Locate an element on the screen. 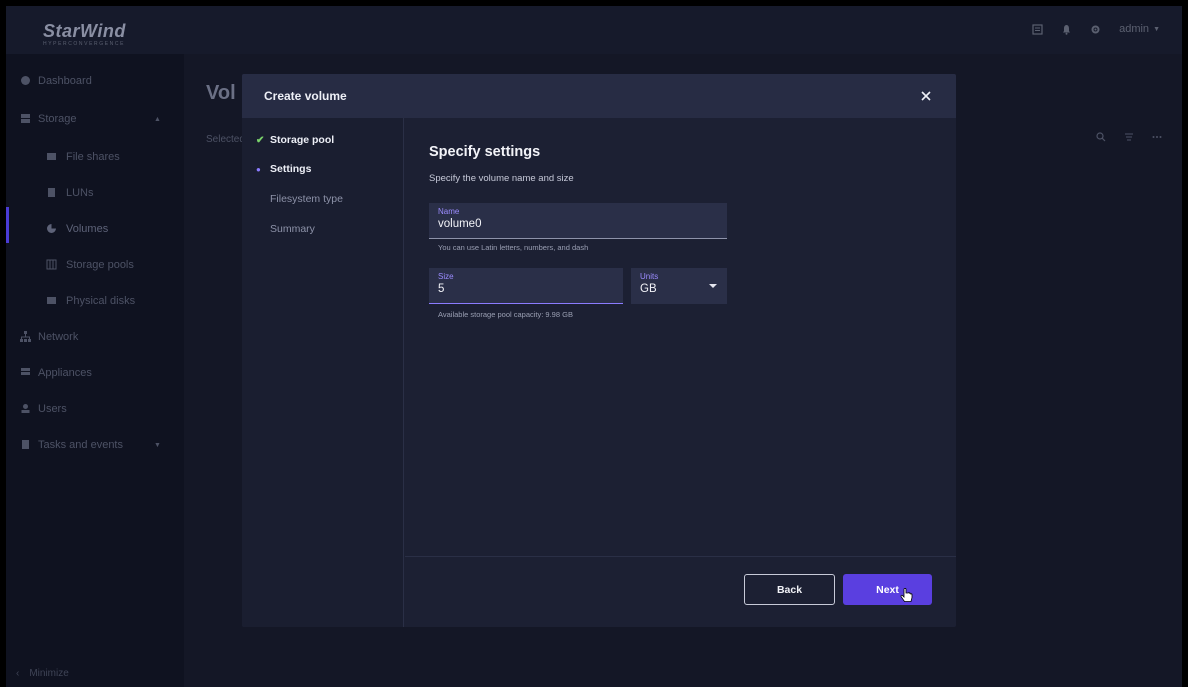 The width and height of the screenshot is (1188, 687). units-select: Units GB is located at coordinates (679, 286).